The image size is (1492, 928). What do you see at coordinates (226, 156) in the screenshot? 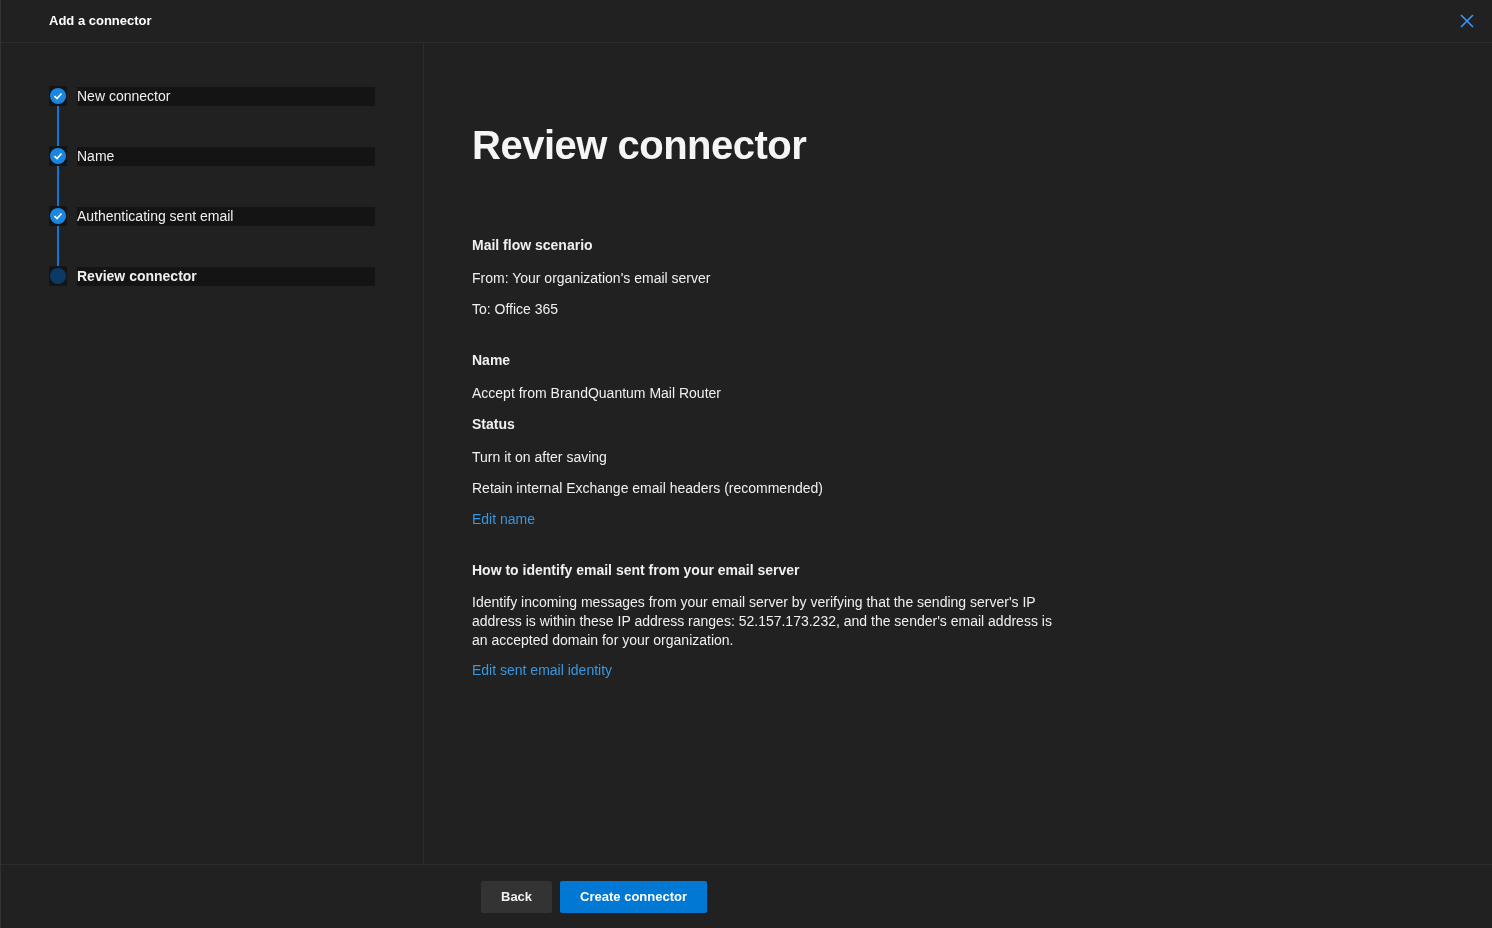
I see `step-label: Name` at bounding box center [226, 156].